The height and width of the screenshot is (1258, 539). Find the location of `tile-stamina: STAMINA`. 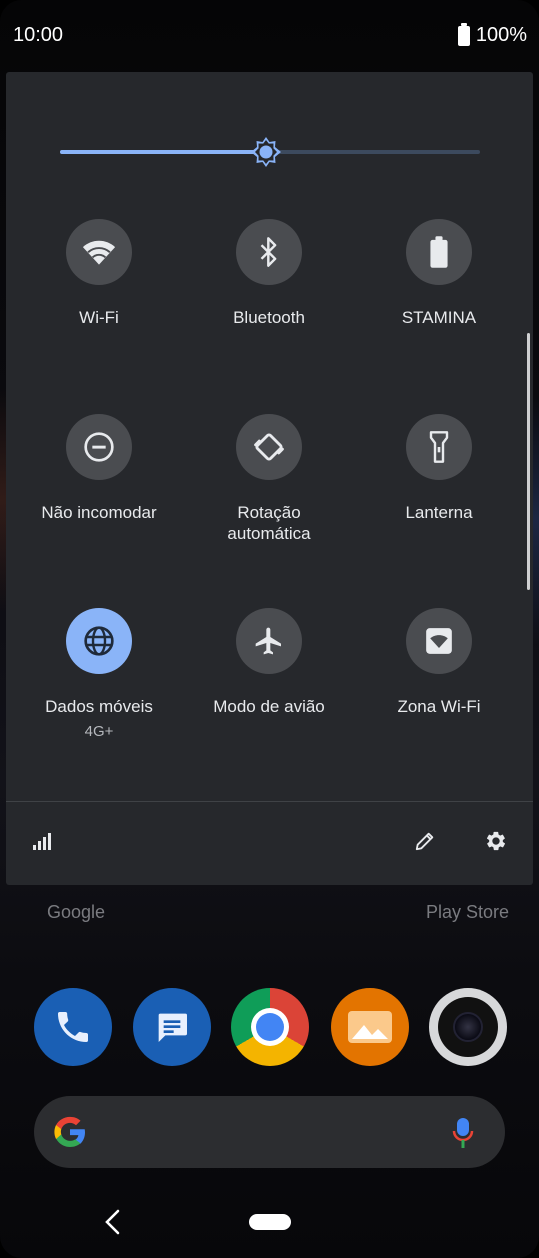

tile-stamina: STAMINA is located at coordinates (439, 273).